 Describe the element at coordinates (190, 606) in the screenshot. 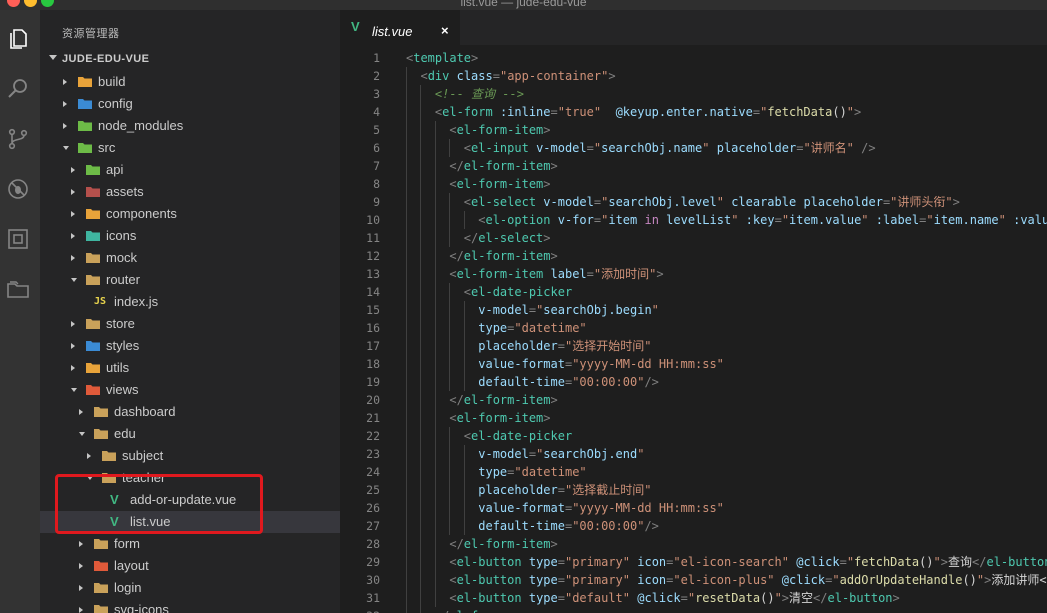

I see `tree-folder: svg-icons` at that location.